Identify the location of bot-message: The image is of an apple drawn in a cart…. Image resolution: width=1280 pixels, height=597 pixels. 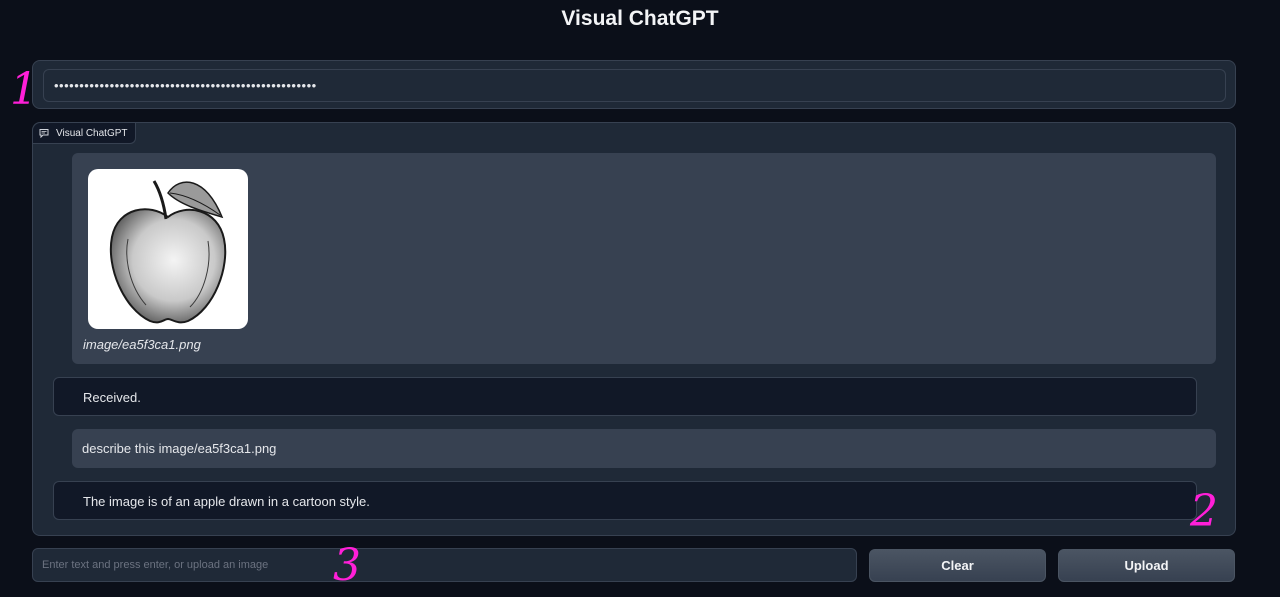
(625, 500).